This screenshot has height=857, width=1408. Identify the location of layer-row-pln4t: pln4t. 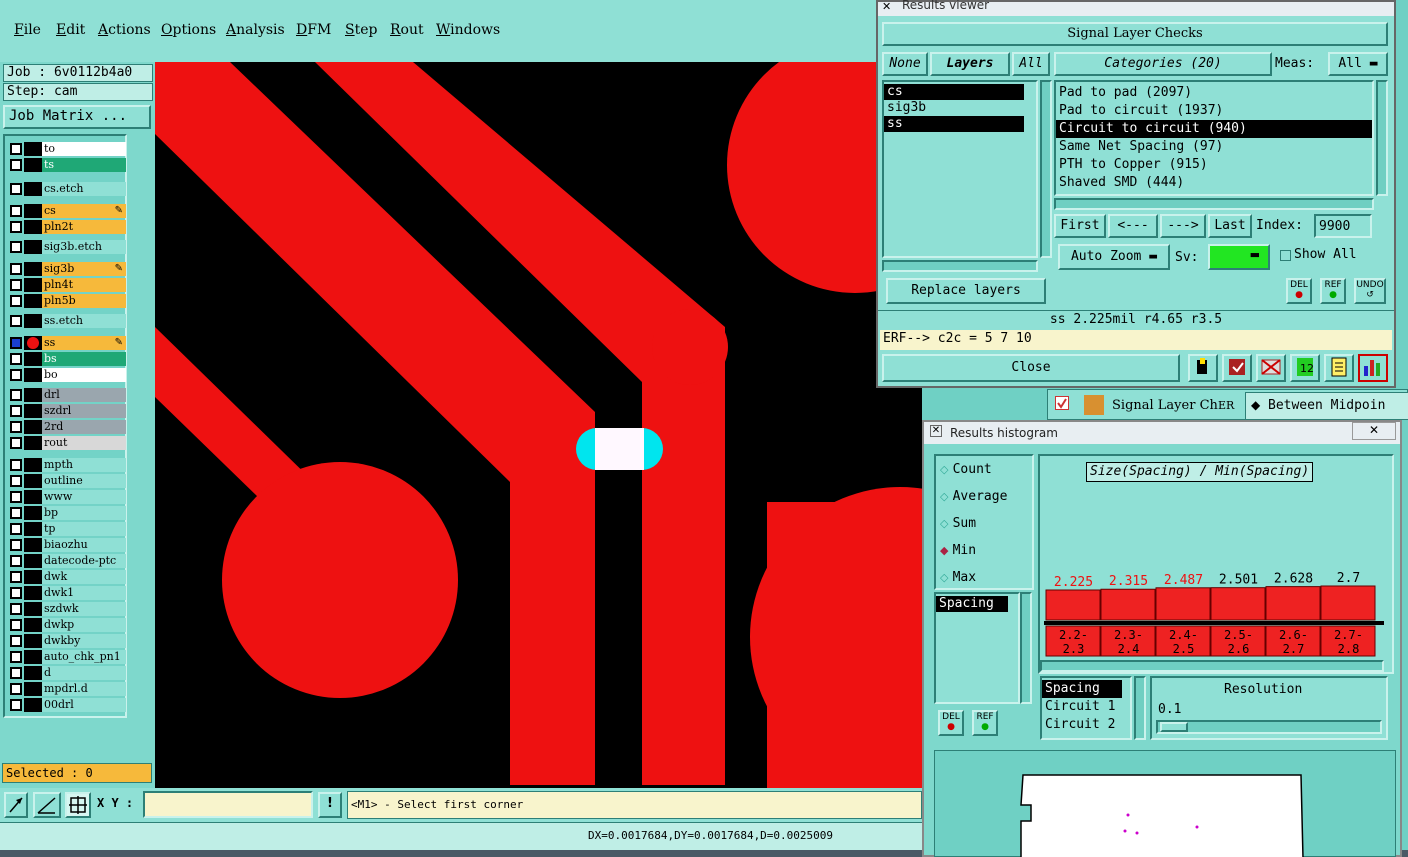
(67, 285).